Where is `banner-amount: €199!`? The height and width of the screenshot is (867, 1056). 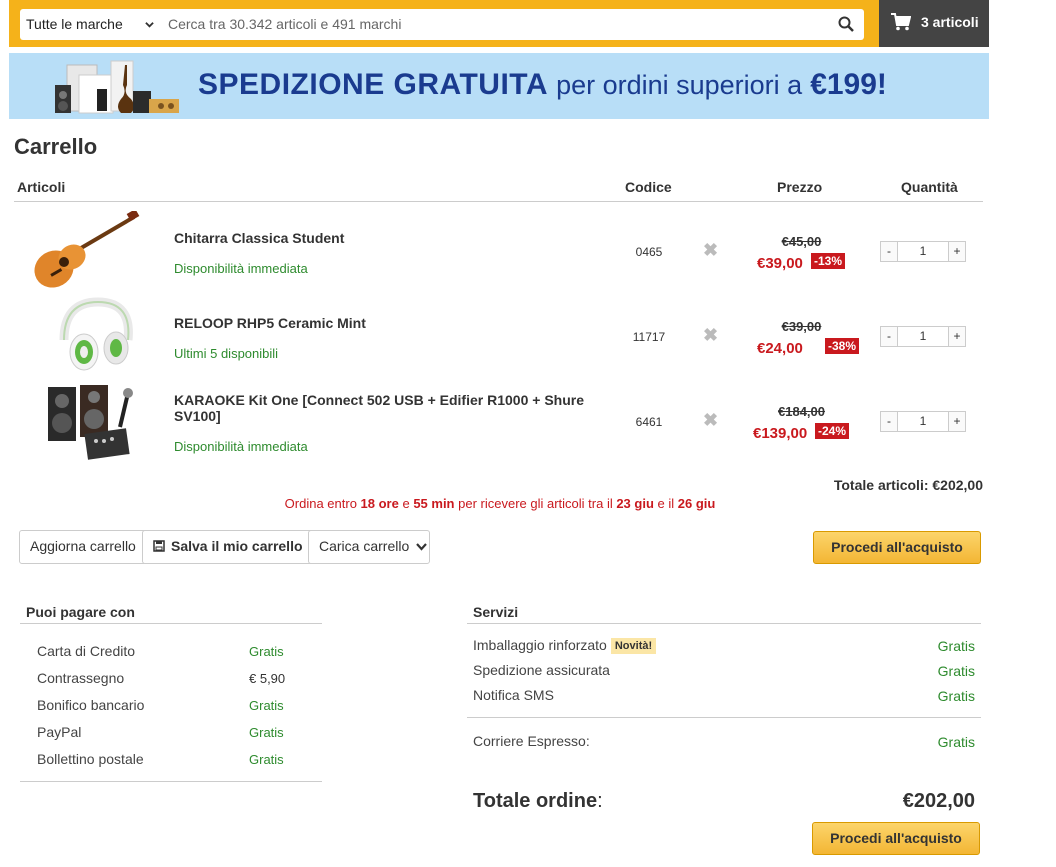 banner-amount: €199! is located at coordinates (848, 84).